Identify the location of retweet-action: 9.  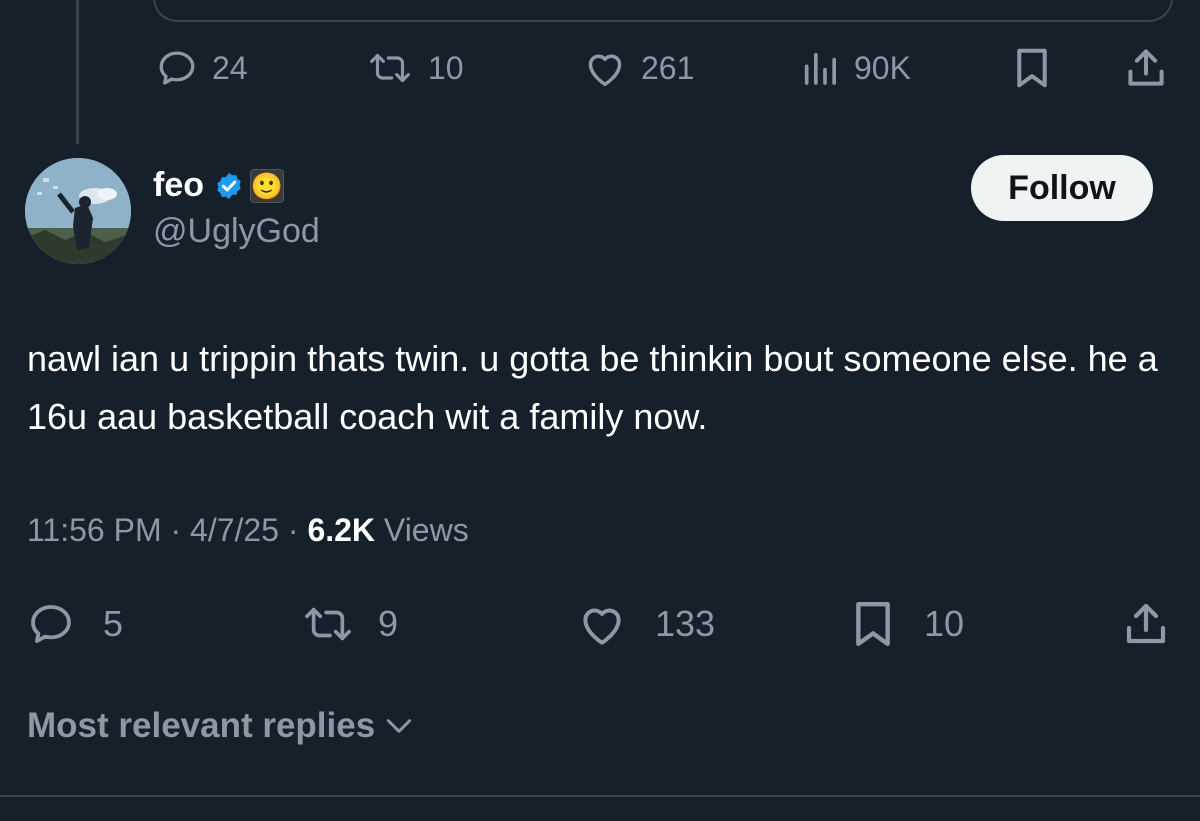
(349, 624).